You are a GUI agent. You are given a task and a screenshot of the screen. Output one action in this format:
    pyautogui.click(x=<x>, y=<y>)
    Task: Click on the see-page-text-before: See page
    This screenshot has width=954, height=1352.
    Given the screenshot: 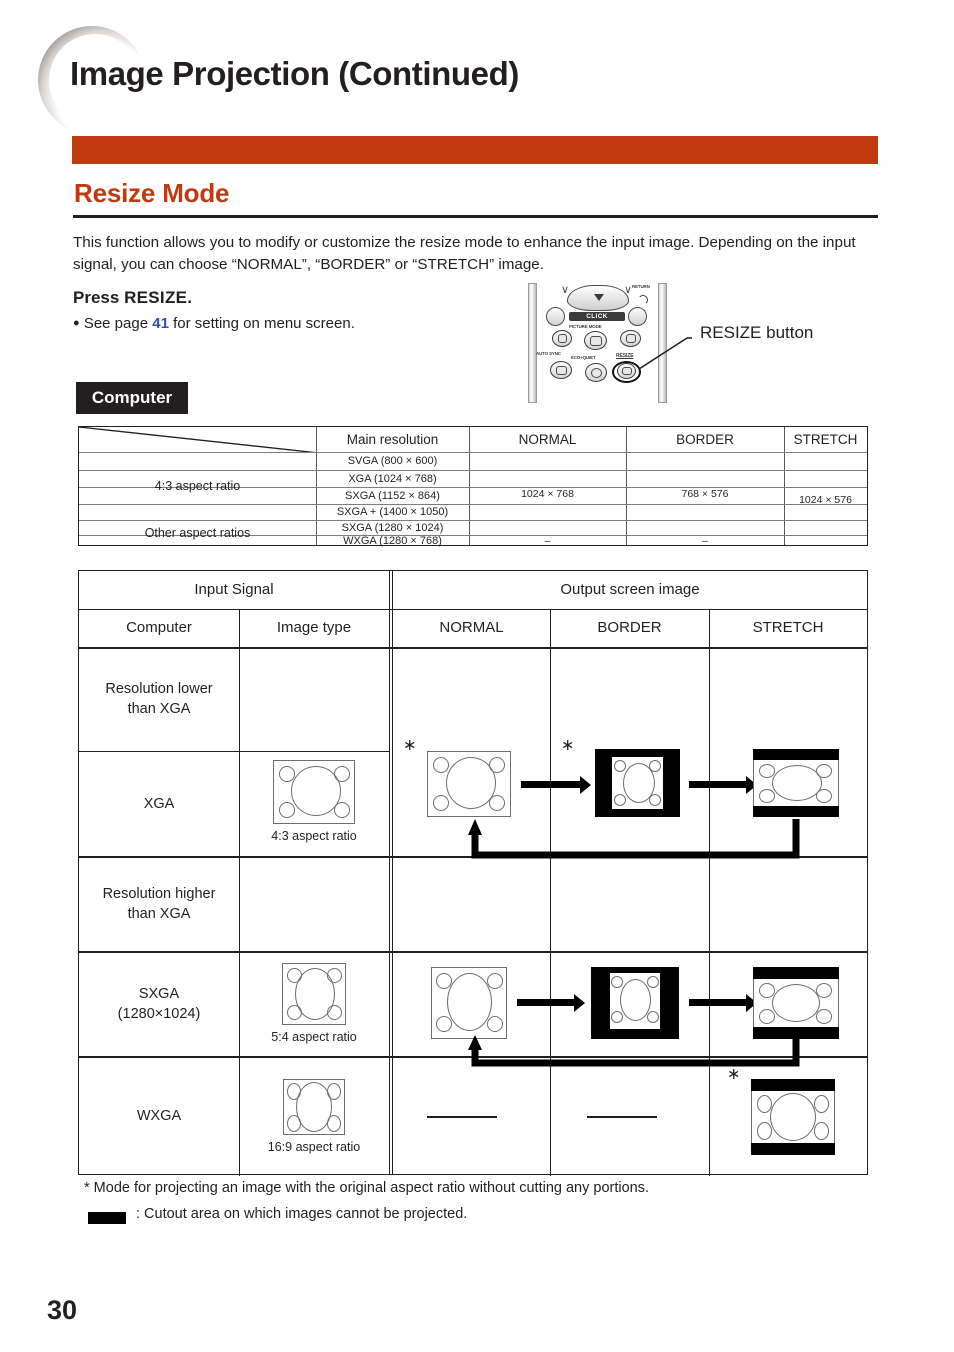 What is the action you would take?
    pyautogui.click(x=116, y=323)
    